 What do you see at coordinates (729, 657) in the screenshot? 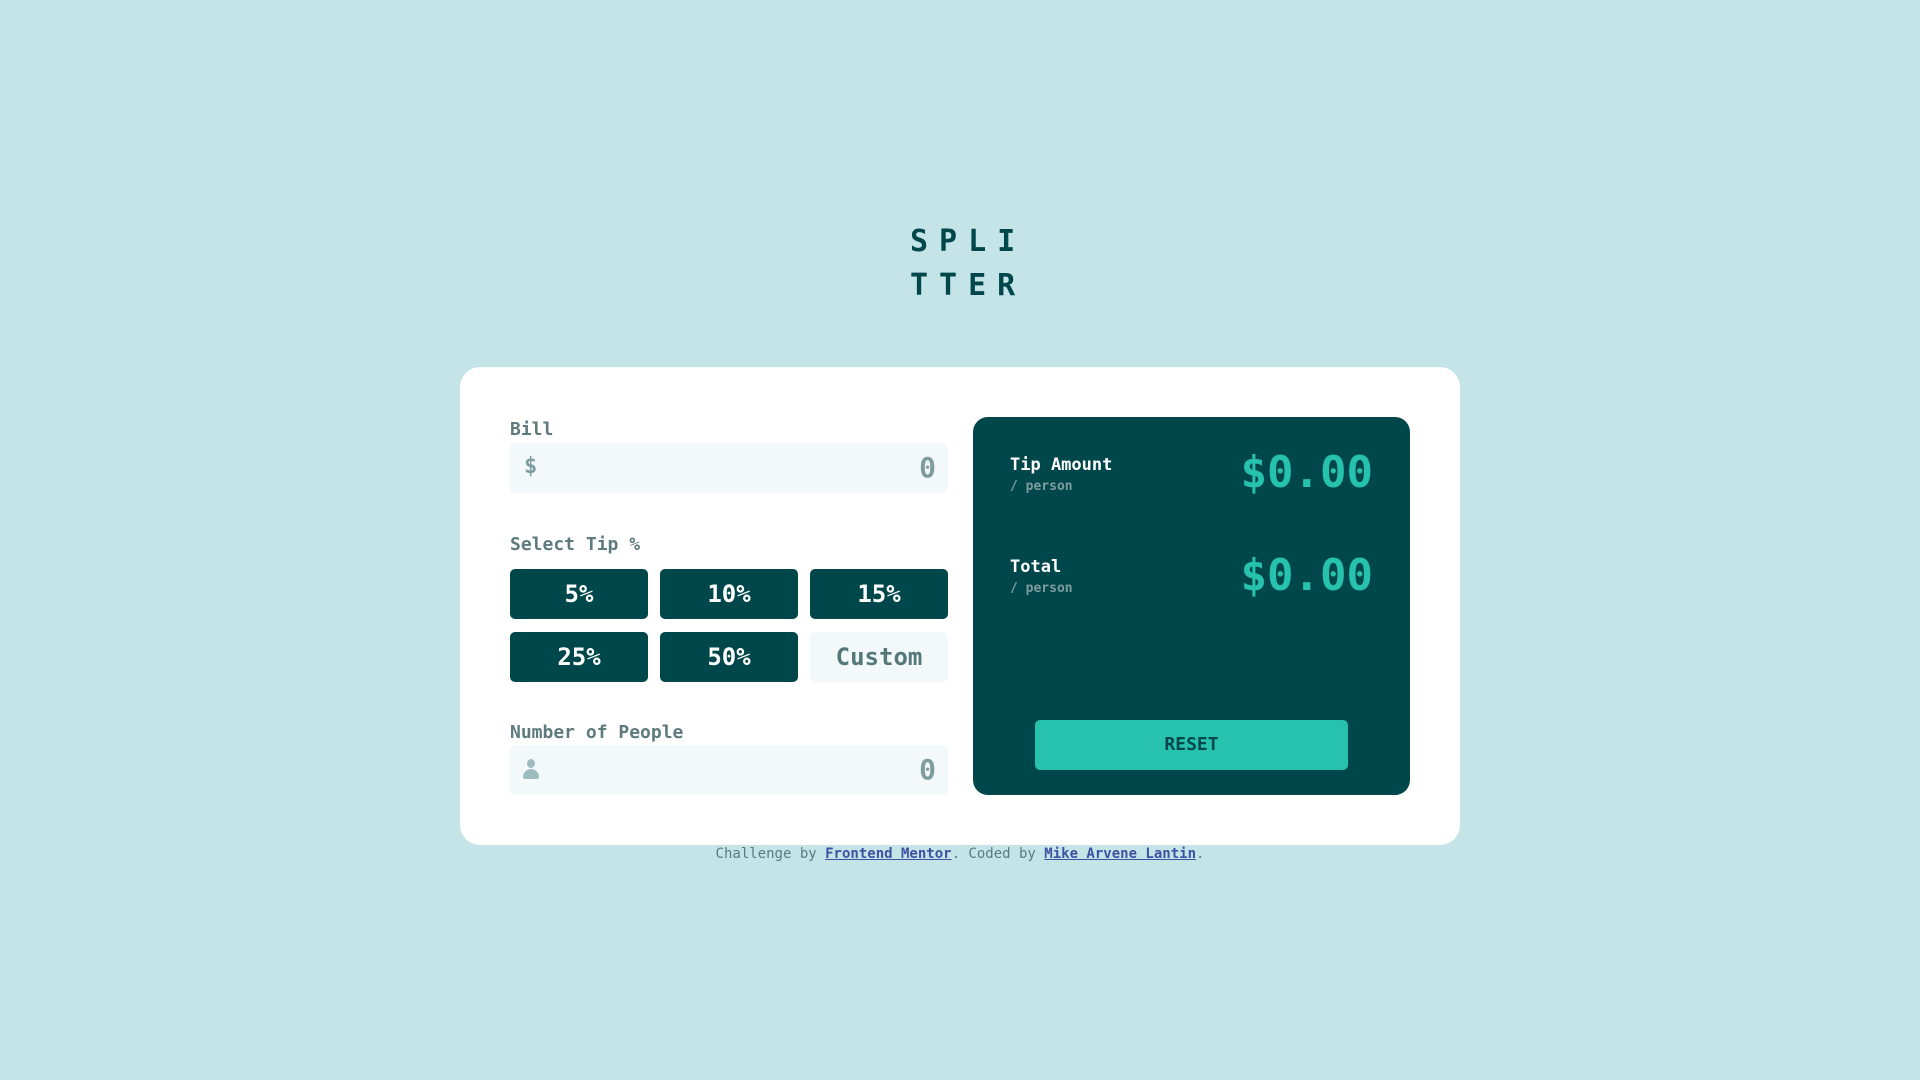
I see `tip-button-50: 50%` at bounding box center [729, 657].